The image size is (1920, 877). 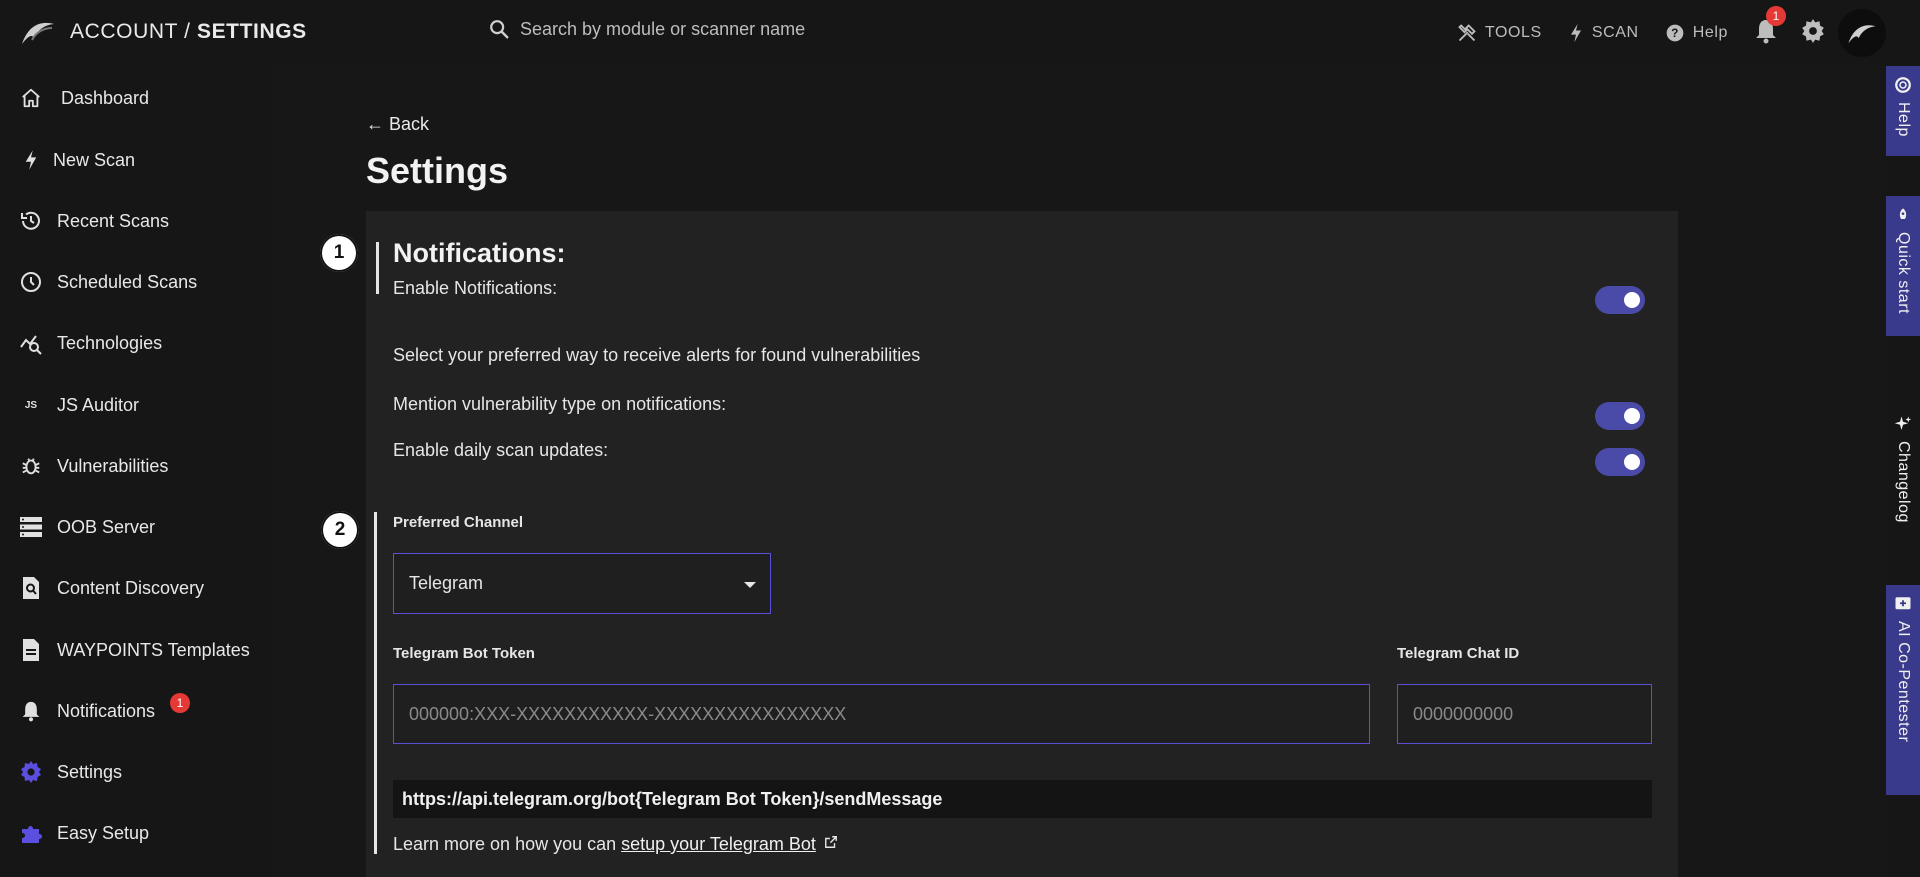 I want to click on sidebar-item-technologies: Technologies, so click(x=135, y=343).